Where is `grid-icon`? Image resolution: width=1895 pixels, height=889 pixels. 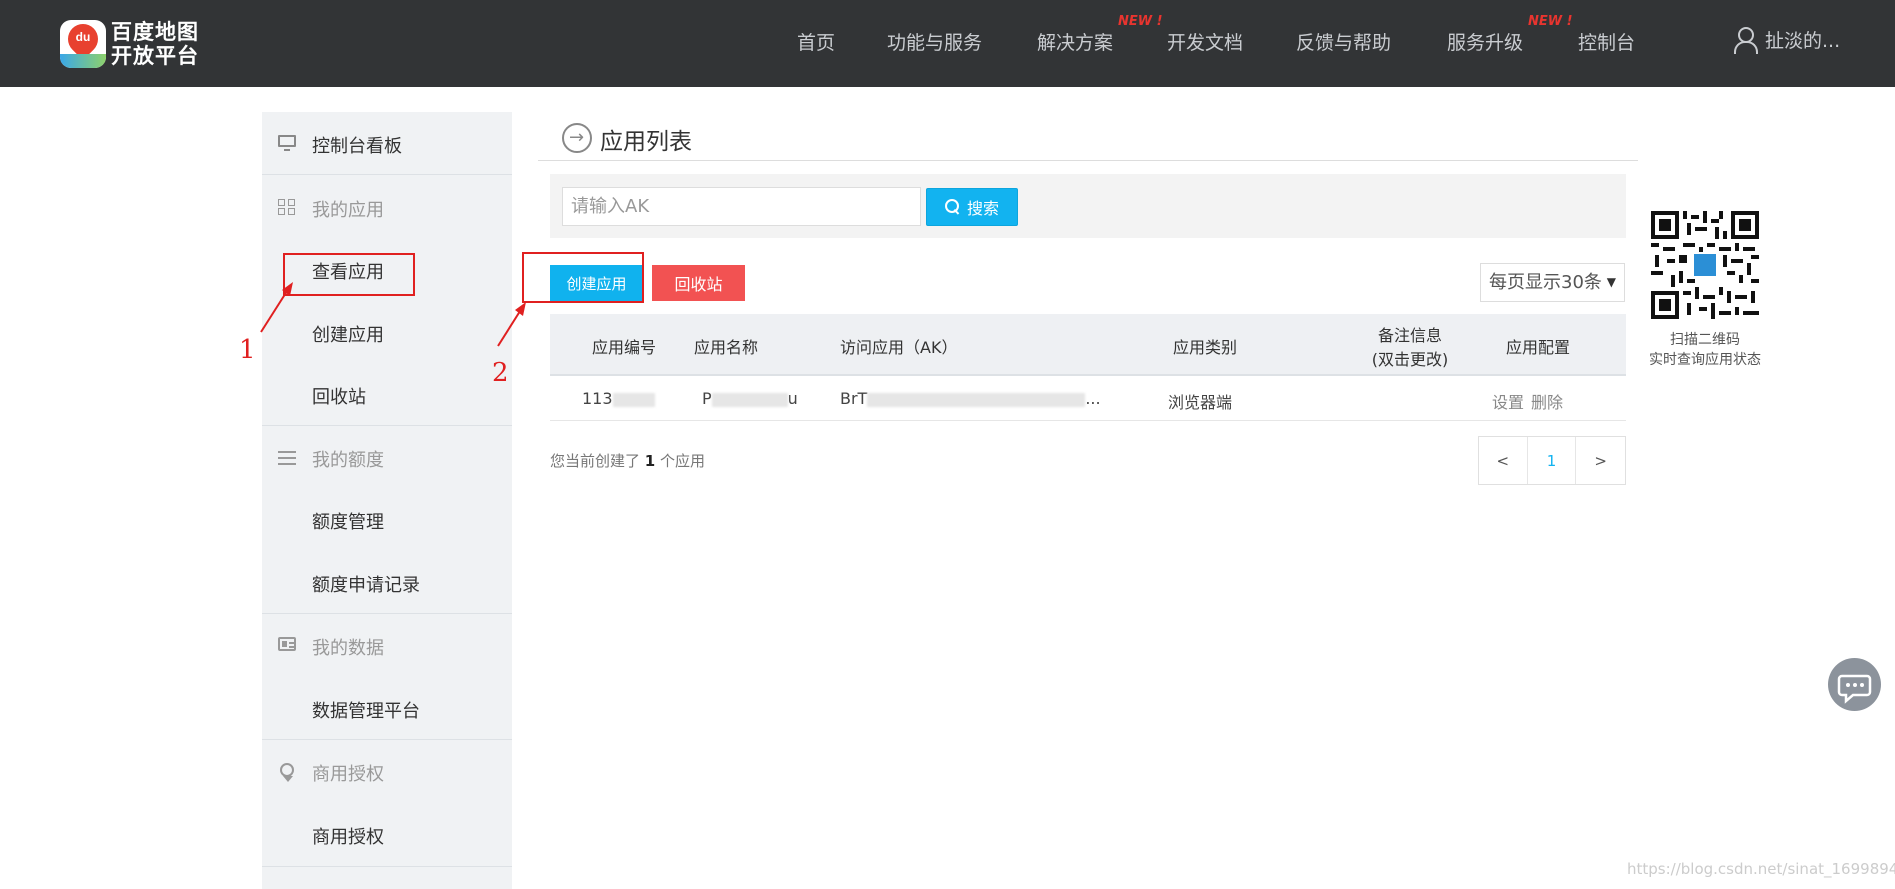 grid-icon is located at coordinates (287, 207).